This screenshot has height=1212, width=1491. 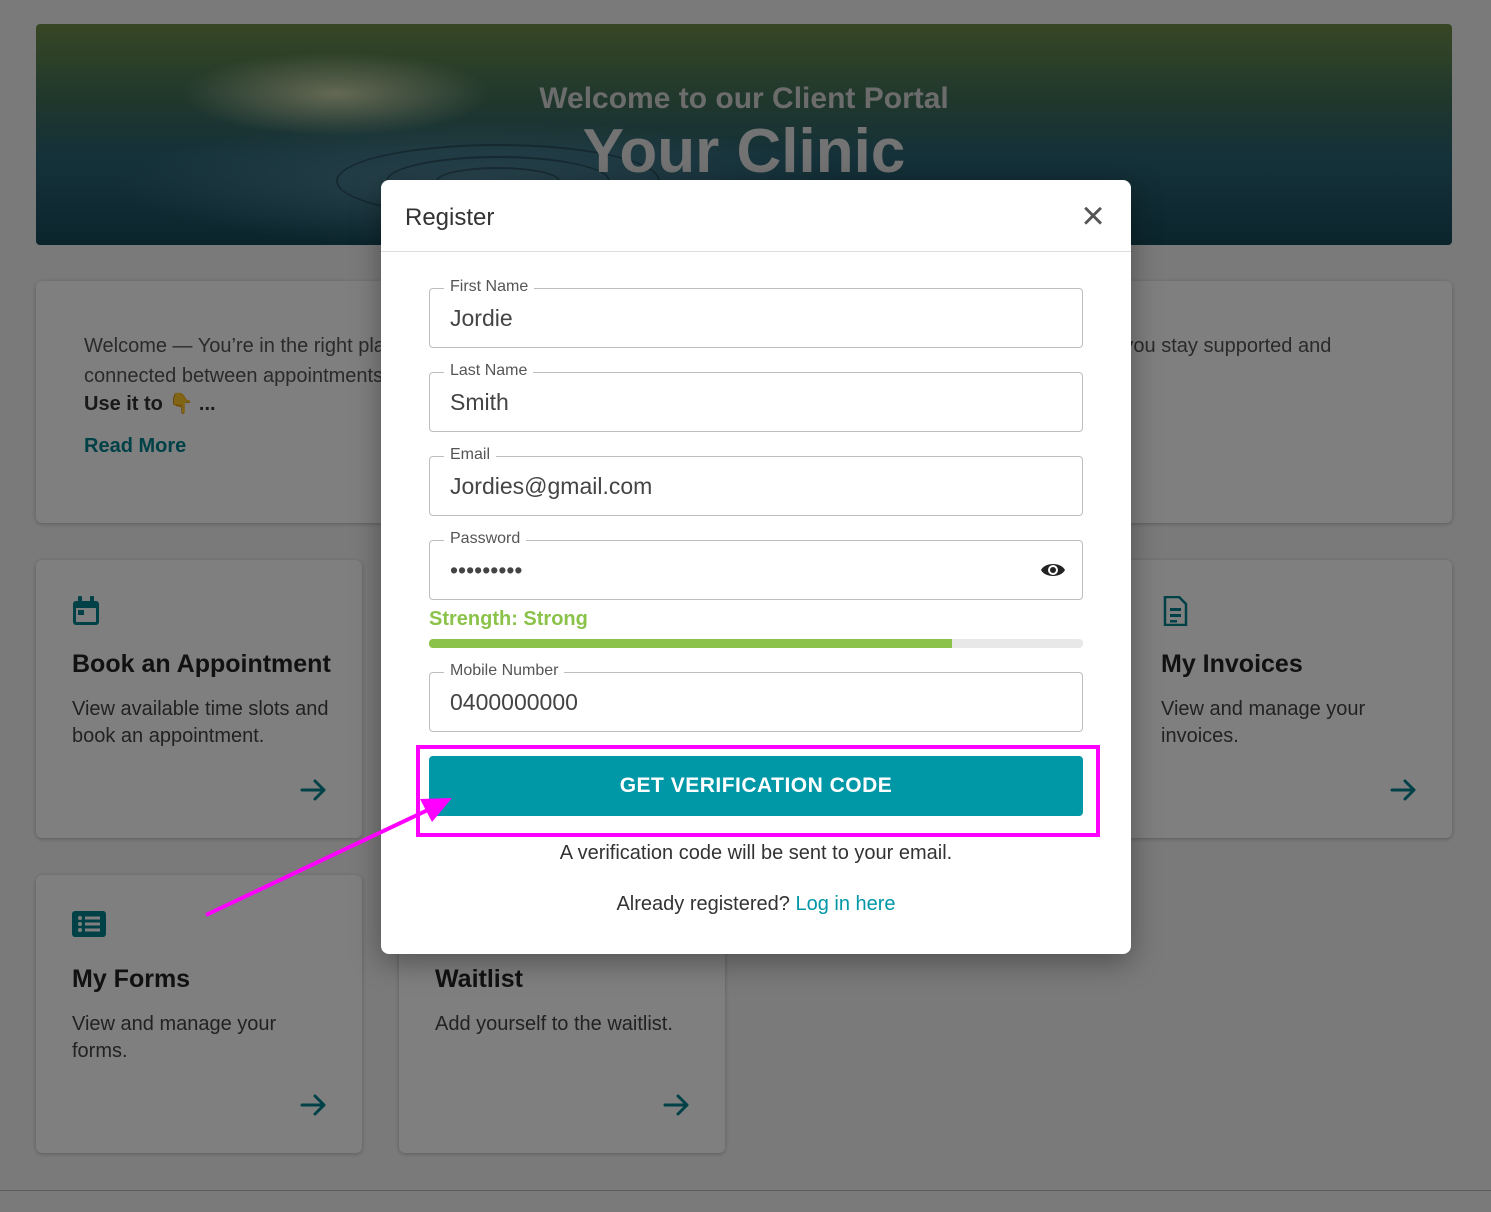 I want to click on already-registered-text: Already registered?, so click(x=703, y=904).